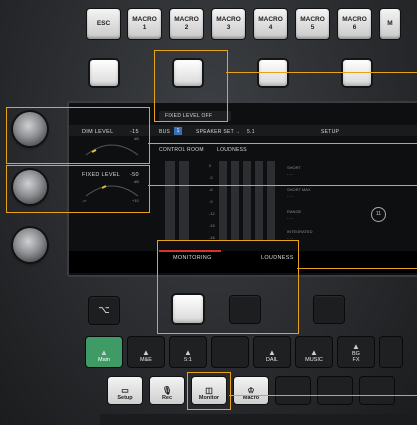 This screenshot has height=425, width=417. I want to click on bus-label: BUS, so click(165, 132).